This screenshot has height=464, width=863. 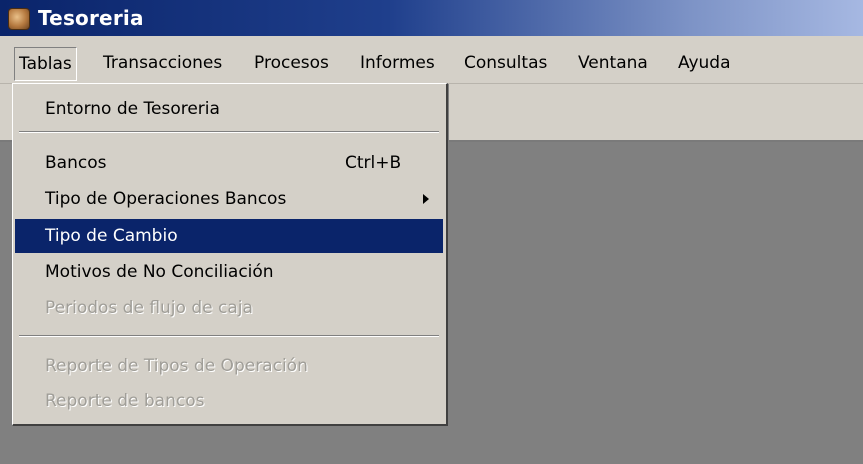 What do you see at coordinates (291, 64) in the screenshot?
I see `menu-procesos: Procesos` at bounding box center [291, 64].